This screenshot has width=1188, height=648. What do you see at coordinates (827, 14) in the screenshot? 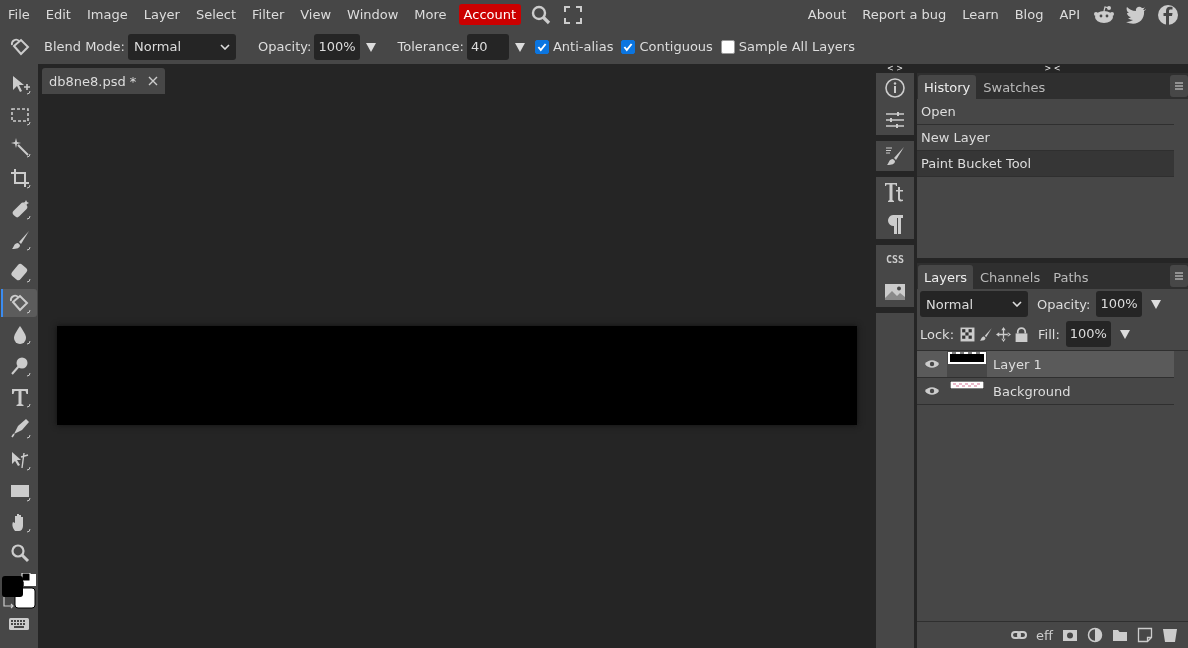
I see `menu-link: About` at bounding box center [827, 14].